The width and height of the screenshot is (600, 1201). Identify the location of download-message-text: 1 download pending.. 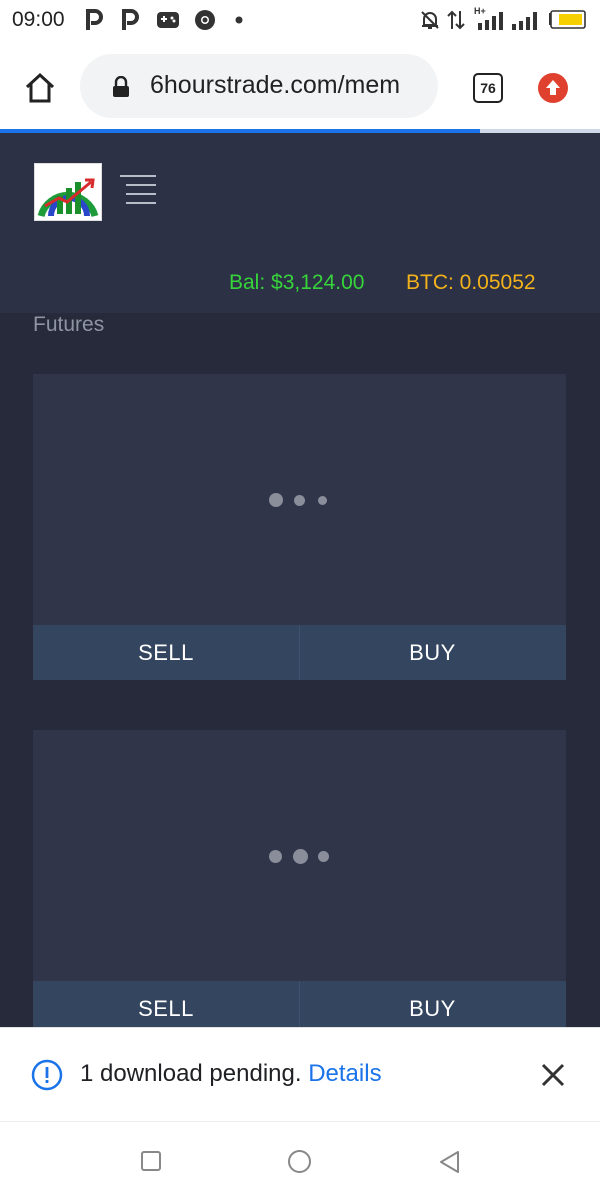
(191, 1073).